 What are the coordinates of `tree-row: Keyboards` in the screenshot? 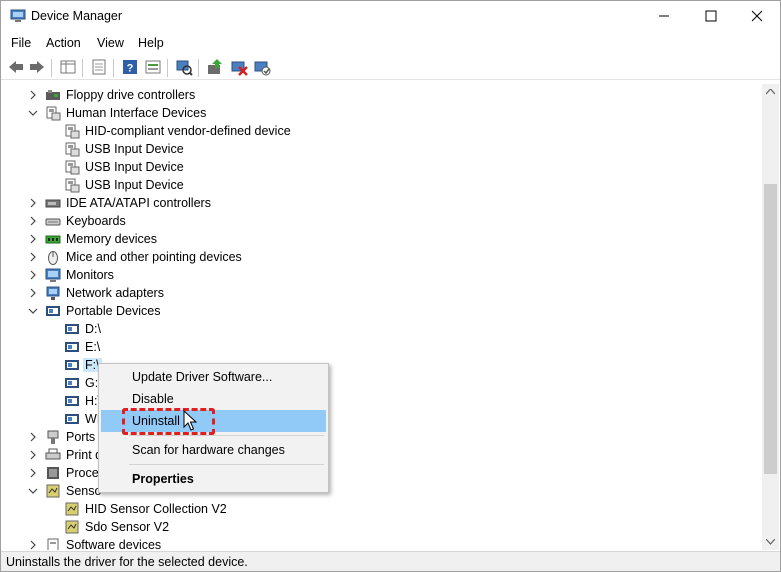 It's located at (381, 221).